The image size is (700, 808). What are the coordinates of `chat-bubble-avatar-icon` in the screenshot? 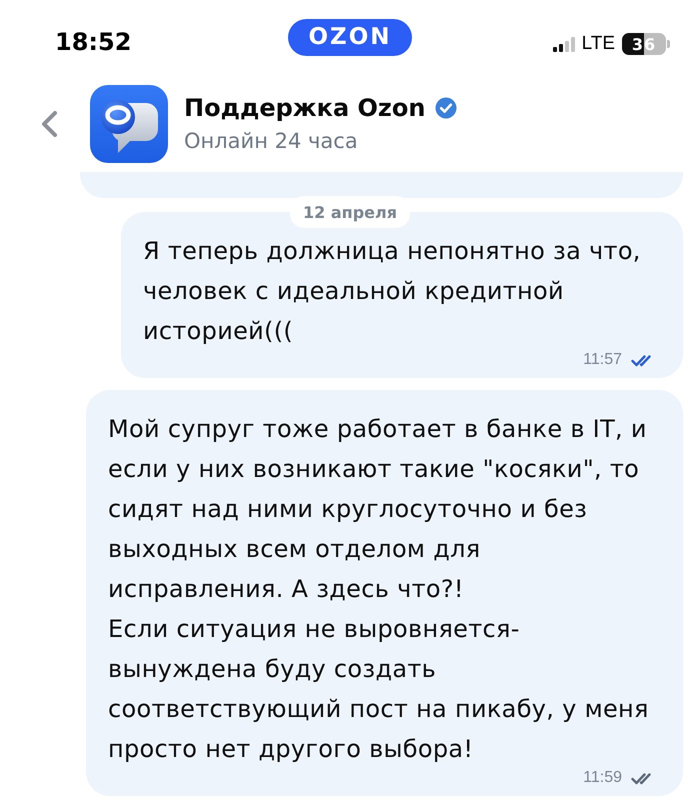 It's located at (129, 124).